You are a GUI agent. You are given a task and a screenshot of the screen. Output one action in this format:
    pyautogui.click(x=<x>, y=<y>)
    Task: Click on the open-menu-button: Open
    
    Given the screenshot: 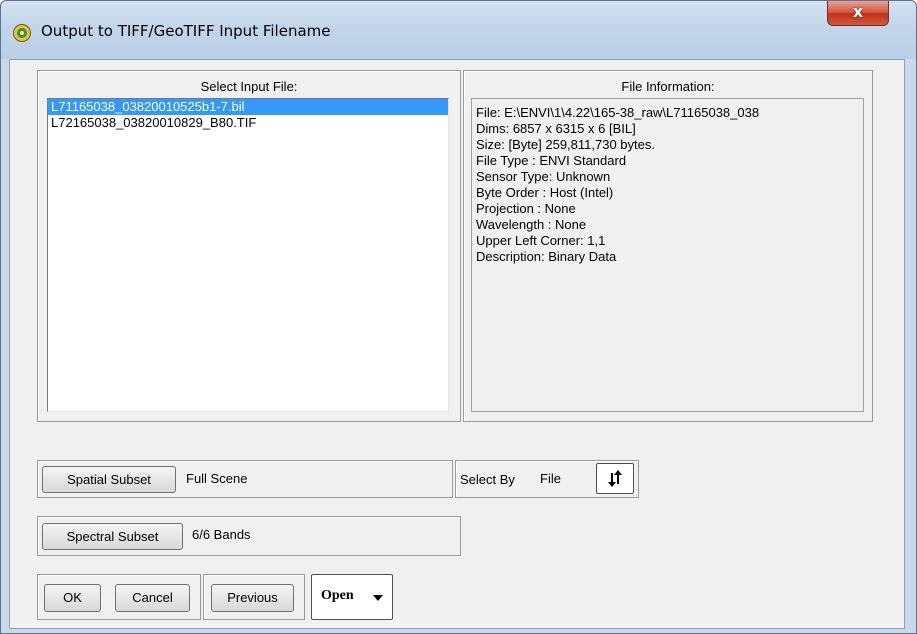 What is the action you would take?
    pyautogui.click(x=352, y=597)
    